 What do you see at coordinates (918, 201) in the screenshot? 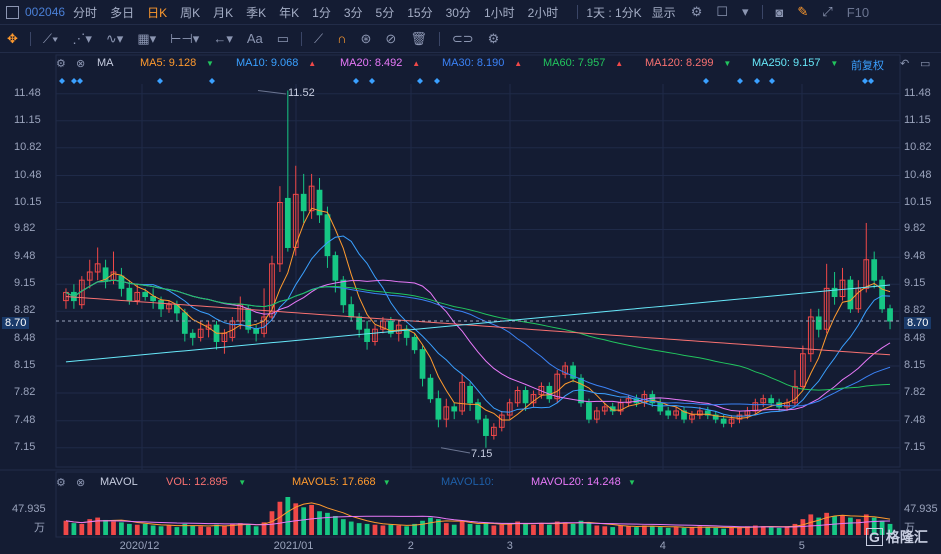
I see `y-tick-label: 10.15` at bounding box center [918, 201].